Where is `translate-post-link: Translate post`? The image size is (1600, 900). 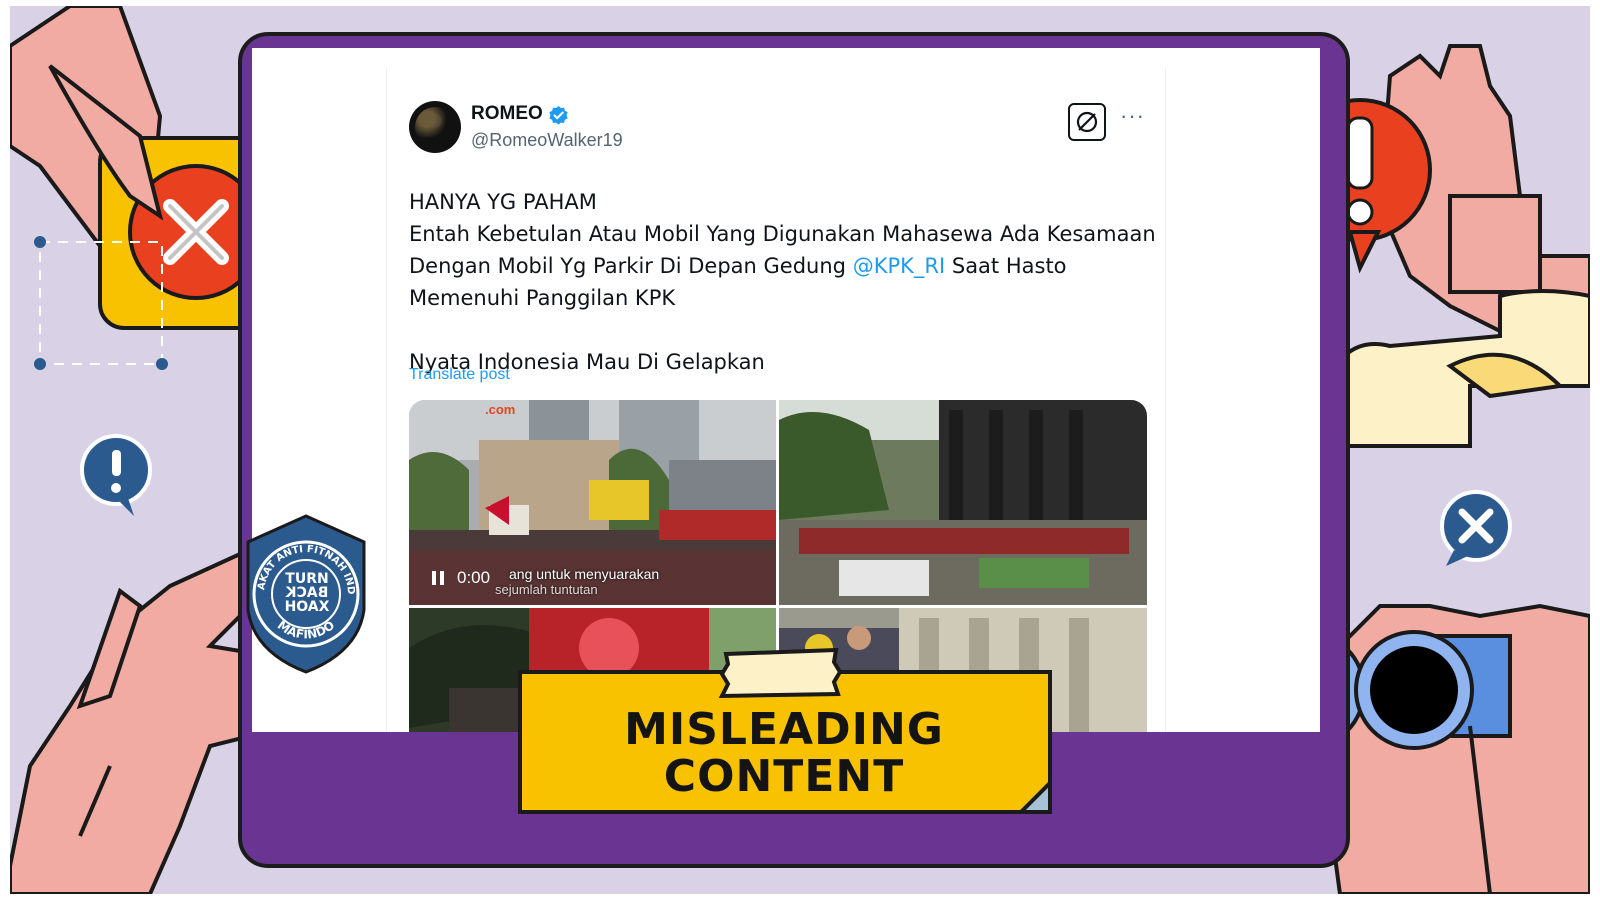
translate-post-link: Translate post is located at coordinates (459, 375).